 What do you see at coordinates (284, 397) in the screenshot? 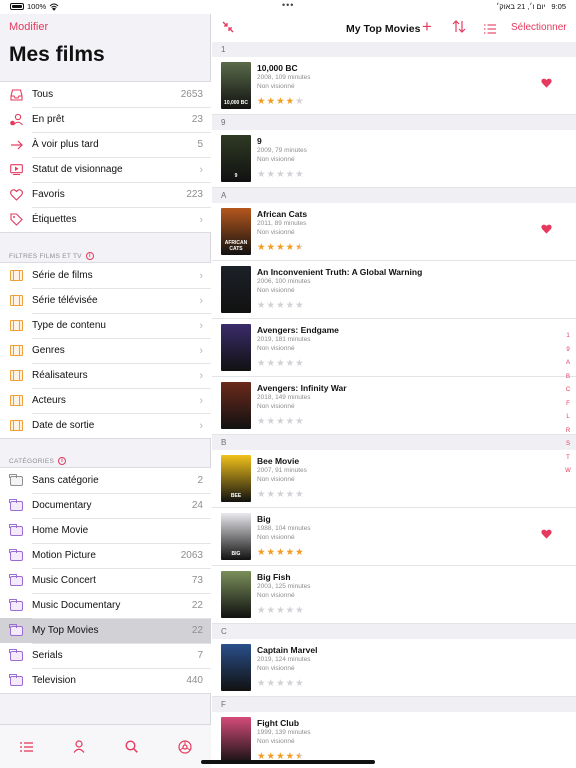
I see `movie-meta: 2018, 149 minutes` at bounding box center [284, 397].